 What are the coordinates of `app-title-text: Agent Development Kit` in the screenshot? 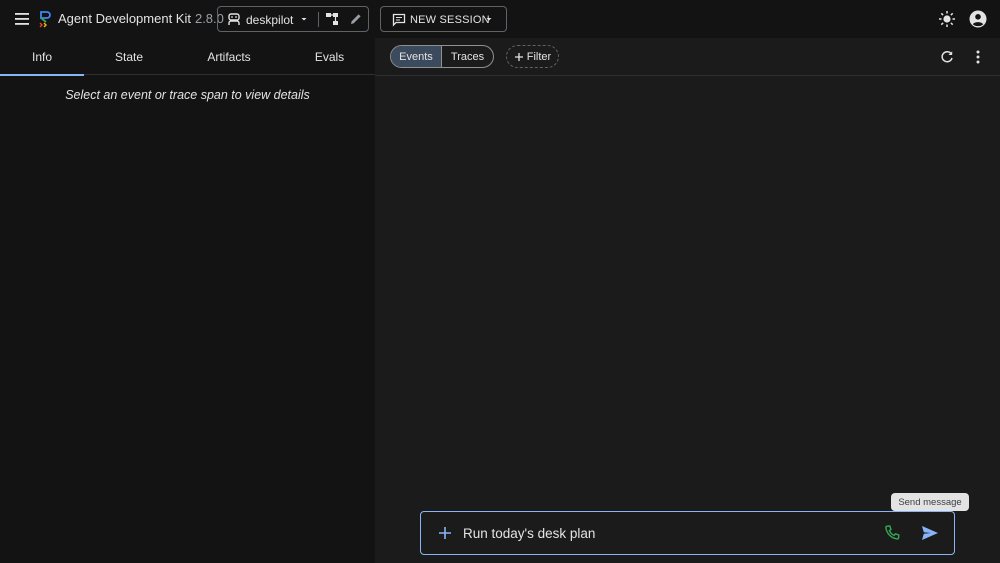 It's located at (124, 18).